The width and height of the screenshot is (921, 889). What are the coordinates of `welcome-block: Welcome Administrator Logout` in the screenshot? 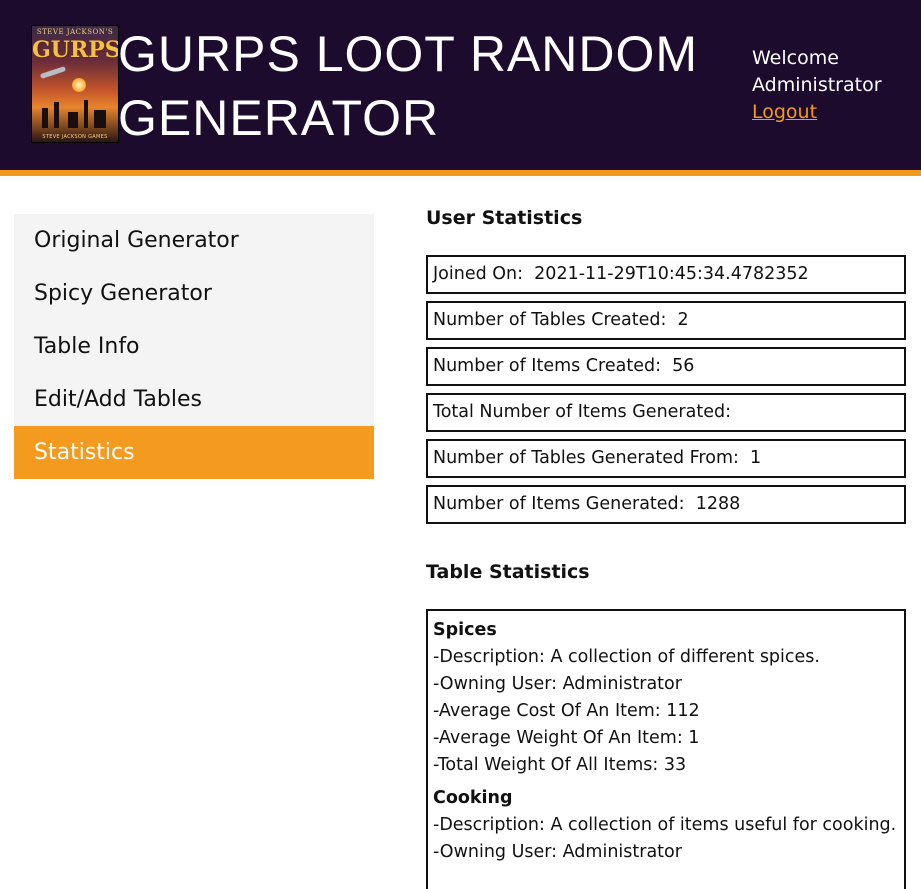 It's located at (817, 85).